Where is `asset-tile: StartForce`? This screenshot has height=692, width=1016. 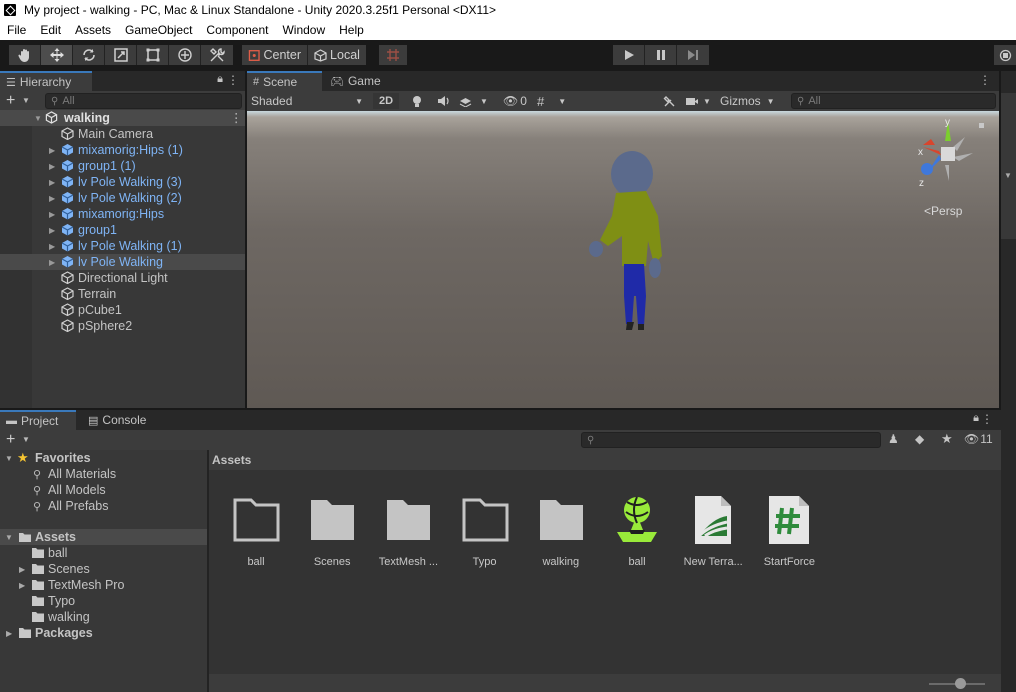
asset-tile: StartForce is located at coordinates (789, 525).